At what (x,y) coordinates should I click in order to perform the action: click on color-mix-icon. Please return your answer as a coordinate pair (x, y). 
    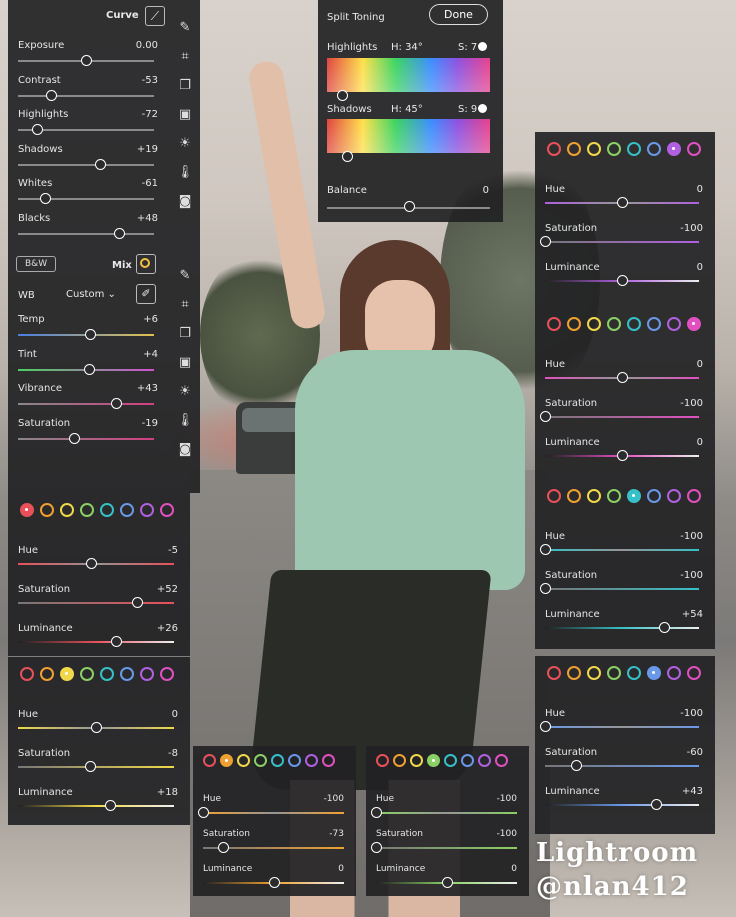
    Looking at the image, I should click on (146, 264).